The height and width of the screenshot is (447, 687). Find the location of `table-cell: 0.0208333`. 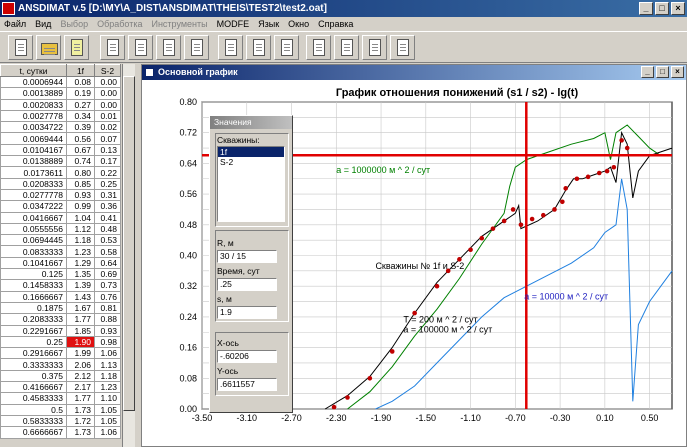

table-cell: 0.0208333 is located at coordinates (33, 183).